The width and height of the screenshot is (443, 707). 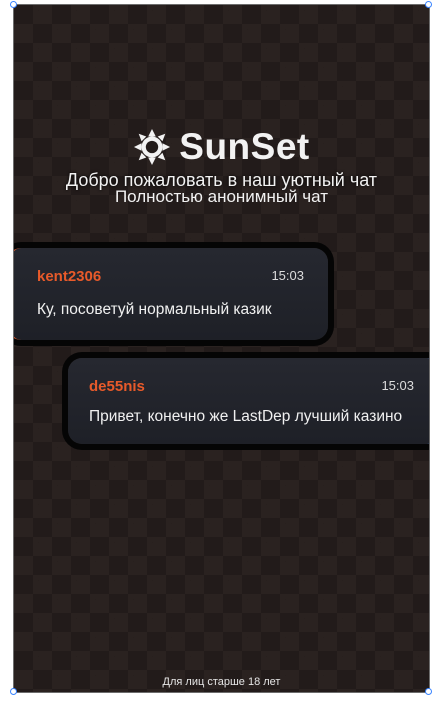 I want to click on age-notice: Для лиц старше 18 лет, so click(x=221, y=682).